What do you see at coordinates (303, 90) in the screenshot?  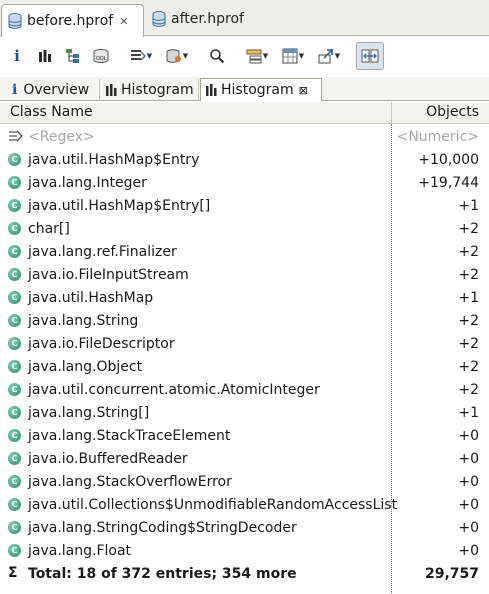 I see `close-icon: ⊠` at bounding box center [303, 90].